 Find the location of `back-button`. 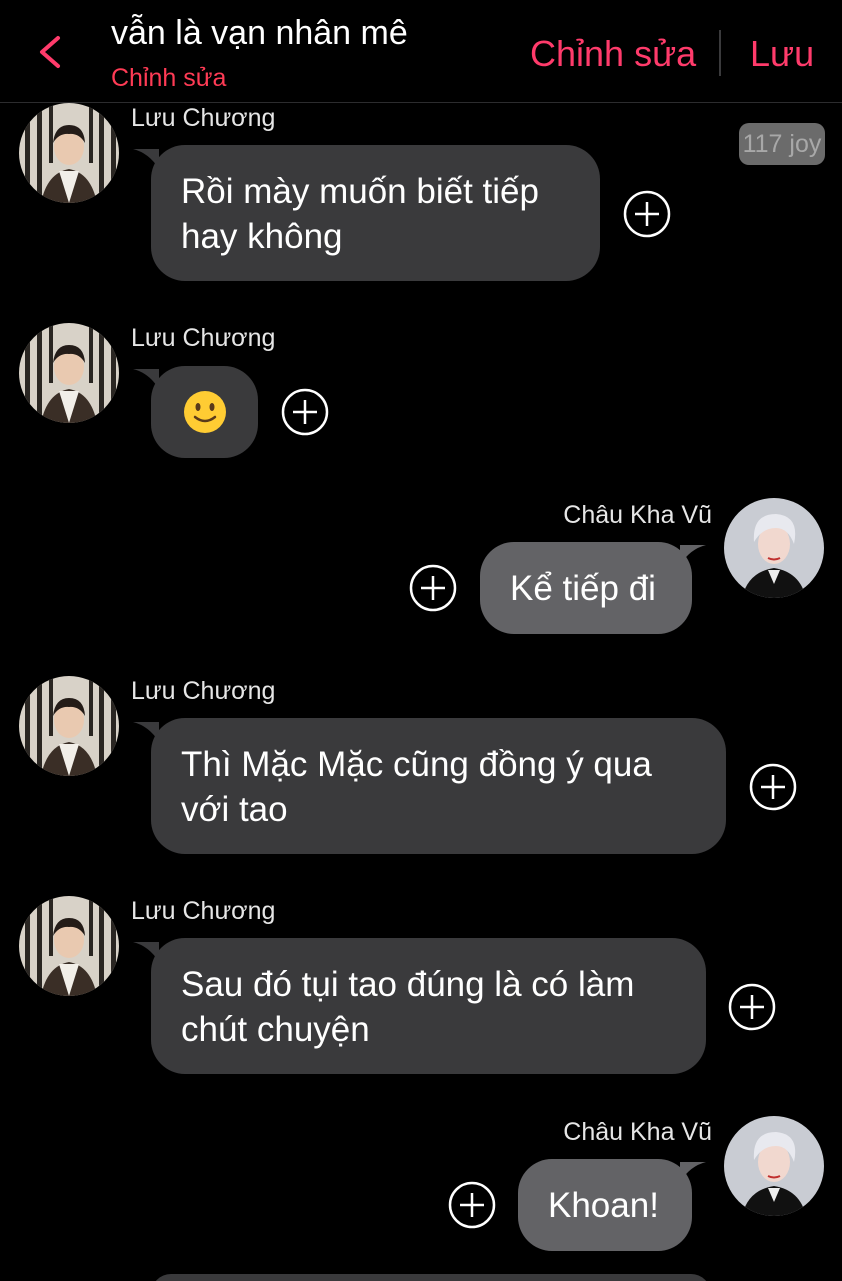

back-button is located at coordinates (50, 52).